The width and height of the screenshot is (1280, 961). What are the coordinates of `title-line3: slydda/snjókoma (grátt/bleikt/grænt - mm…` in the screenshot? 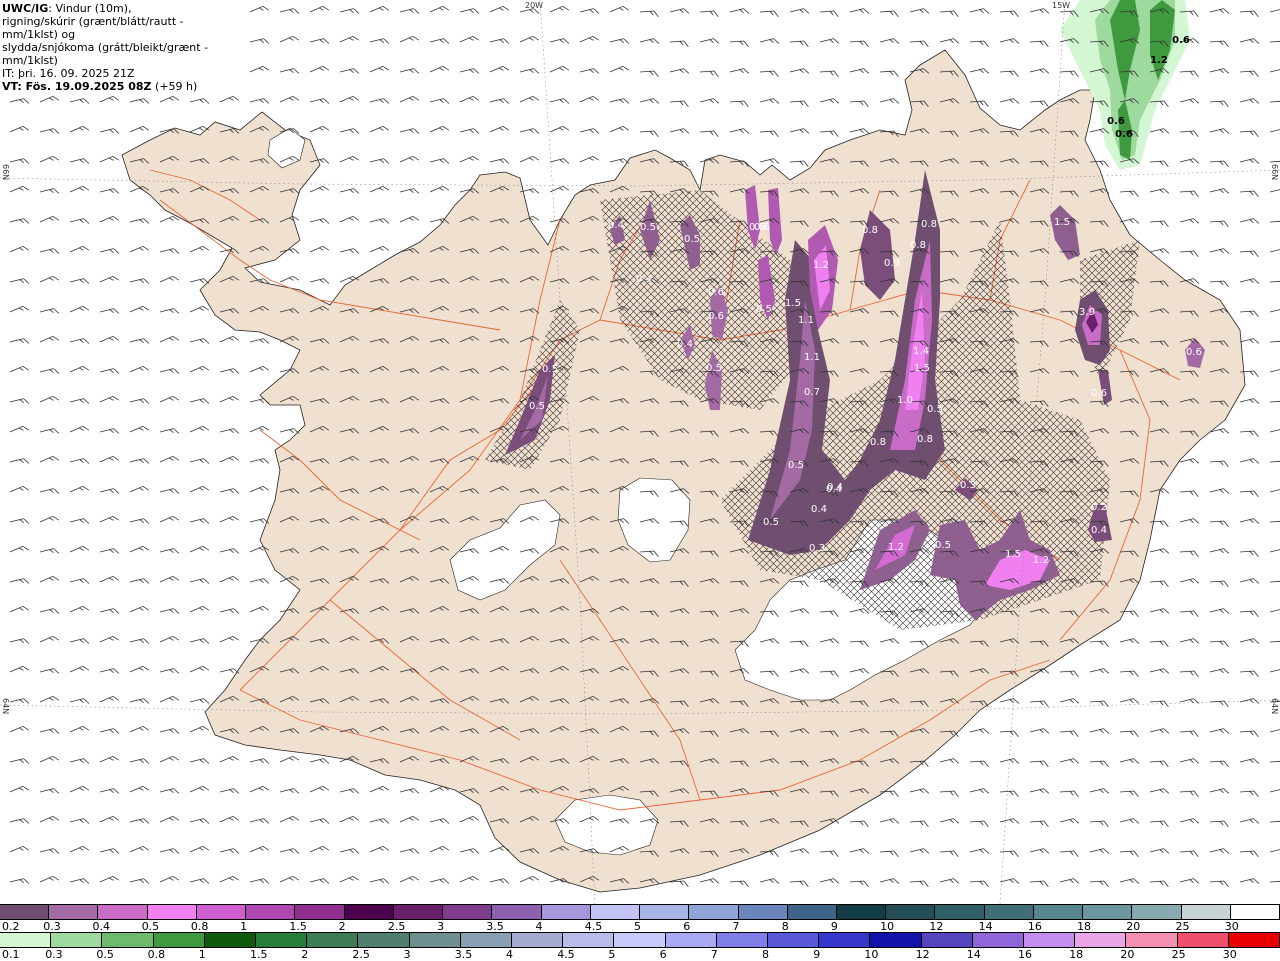 It's located at (105, 54).